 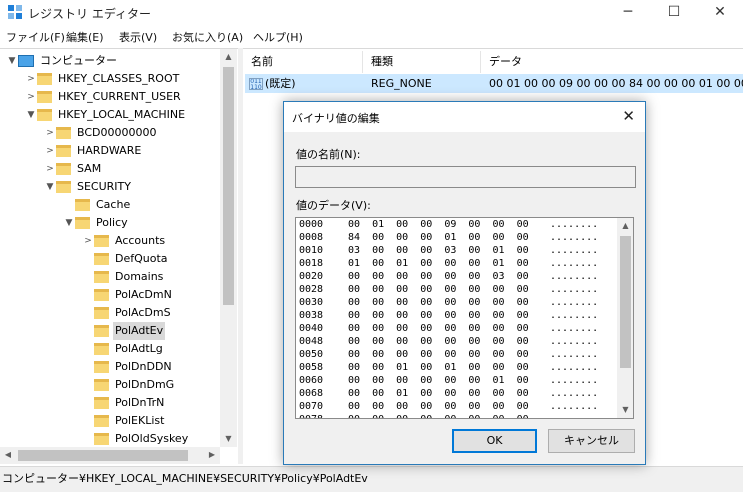 What do you see at coordinates (494, 441) in the screenshot?
I see `ok-button: OK` at bounding box center [494, 441].